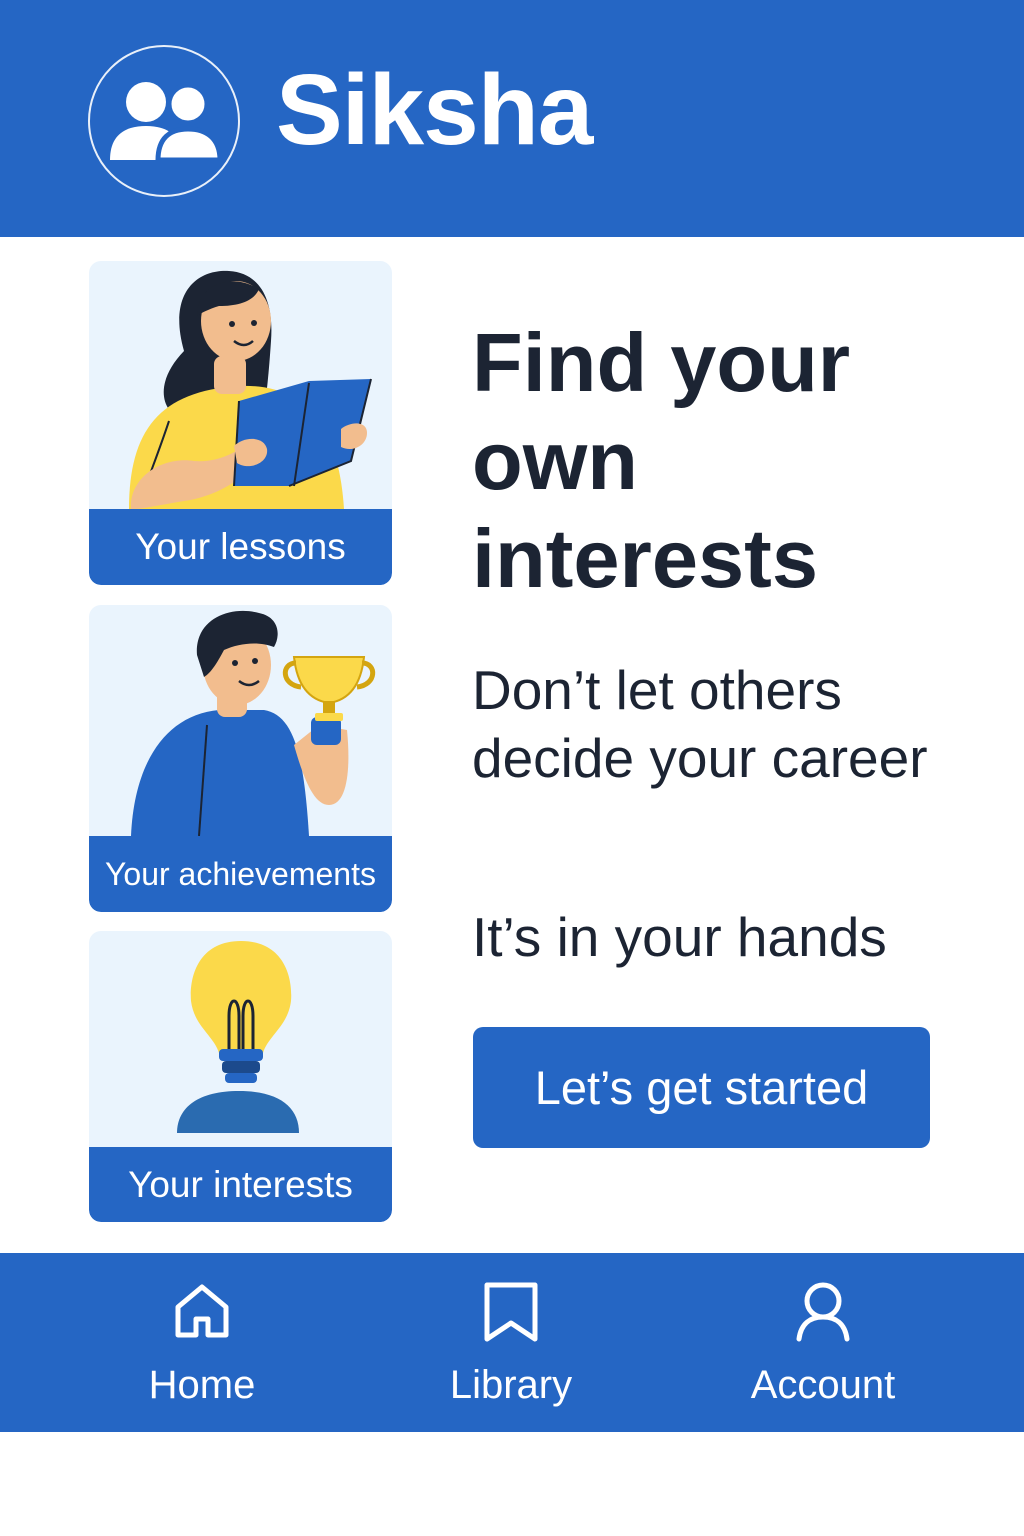 The width and height of the screenshot is (1024, 1536). I want to click on logo, so click(164, 121).